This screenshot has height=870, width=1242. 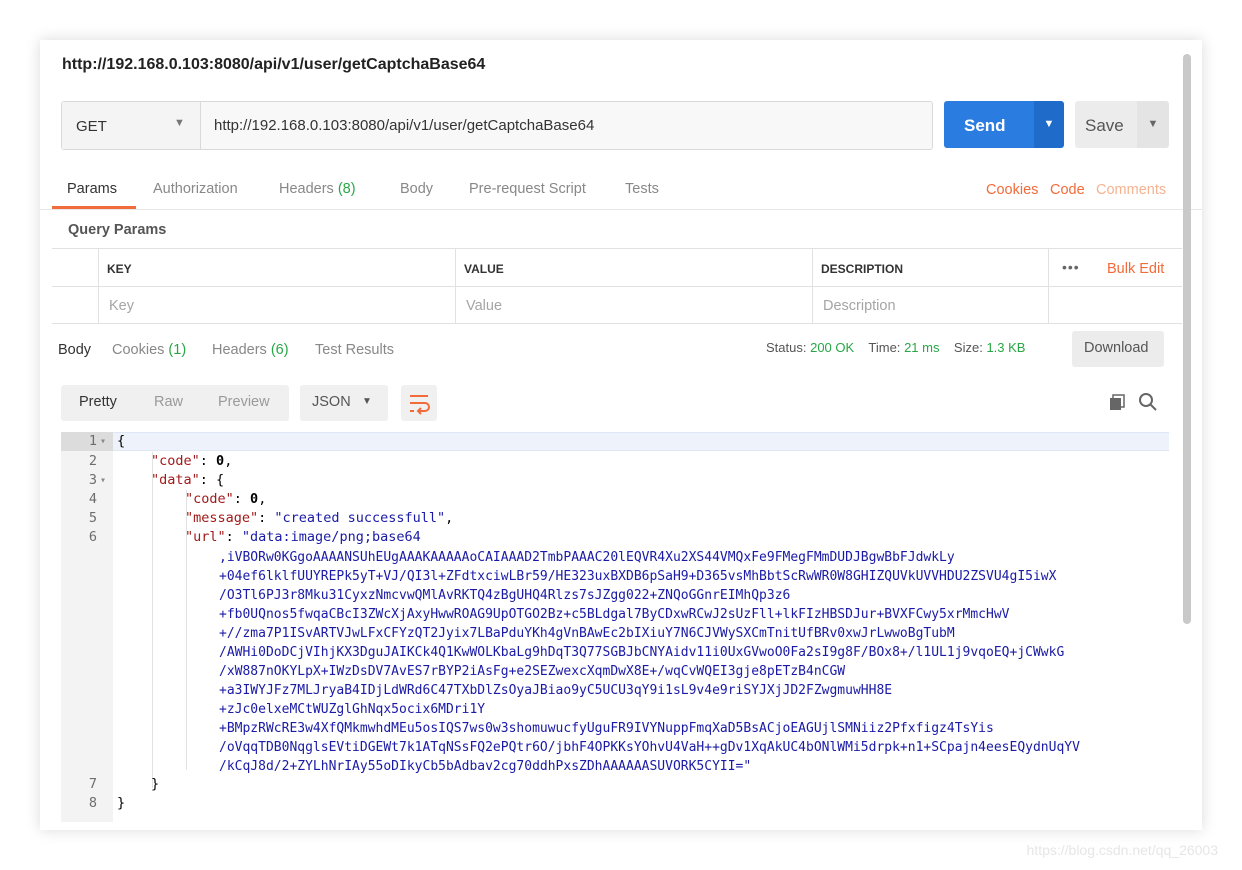 What do you see at coordinates (1006, 347) in the screenshot?
I see `size-value: 1.3 KB` at bounding box center [1006, 347].